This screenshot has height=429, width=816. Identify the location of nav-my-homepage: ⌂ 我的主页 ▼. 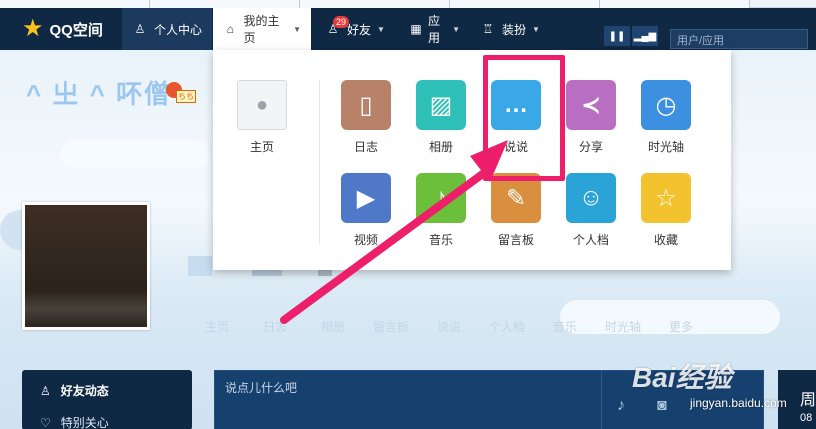
(262, 29).